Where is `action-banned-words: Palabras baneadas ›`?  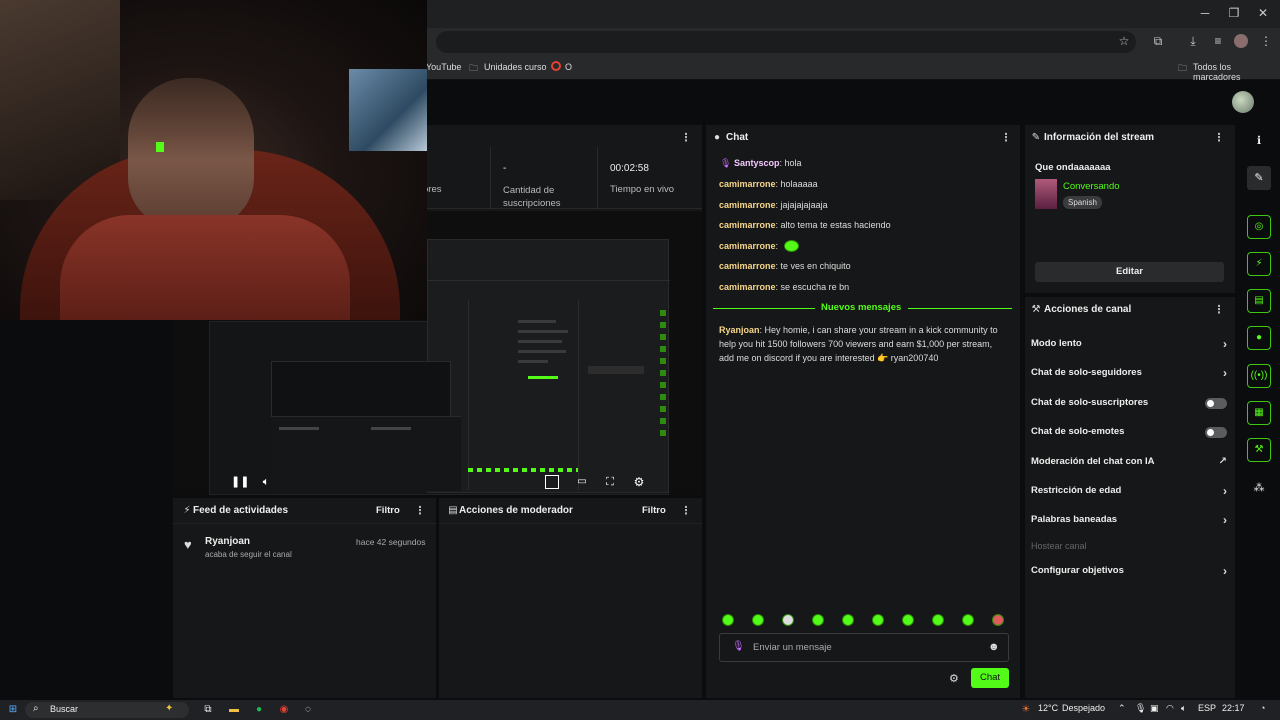 action-banned-words: Palabras baneadas › is located at coordinates (1129, 520).